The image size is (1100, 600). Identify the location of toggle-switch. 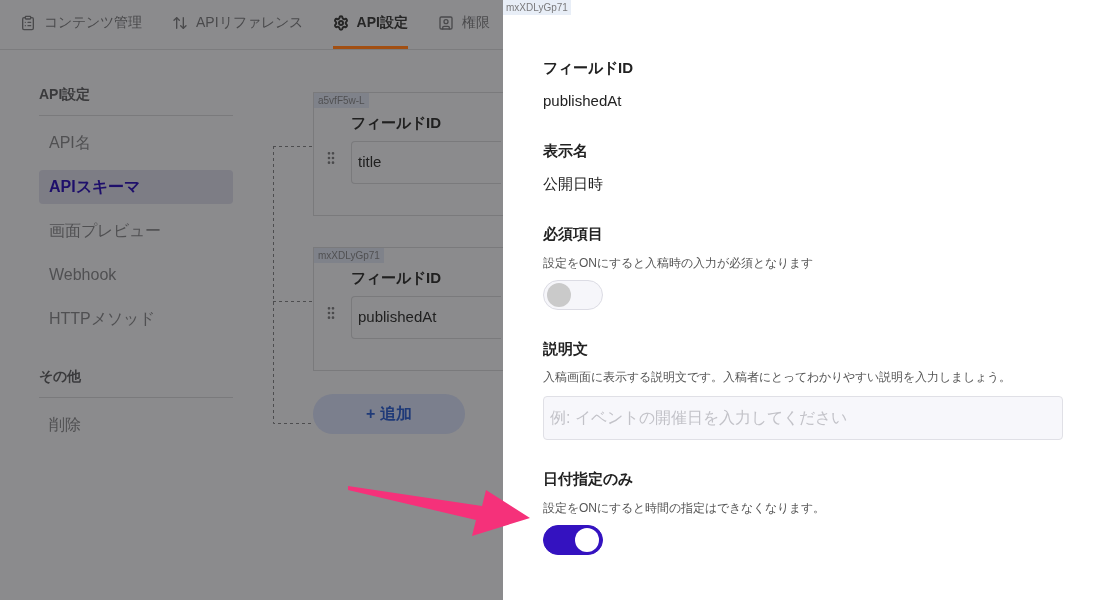
(573, 539).